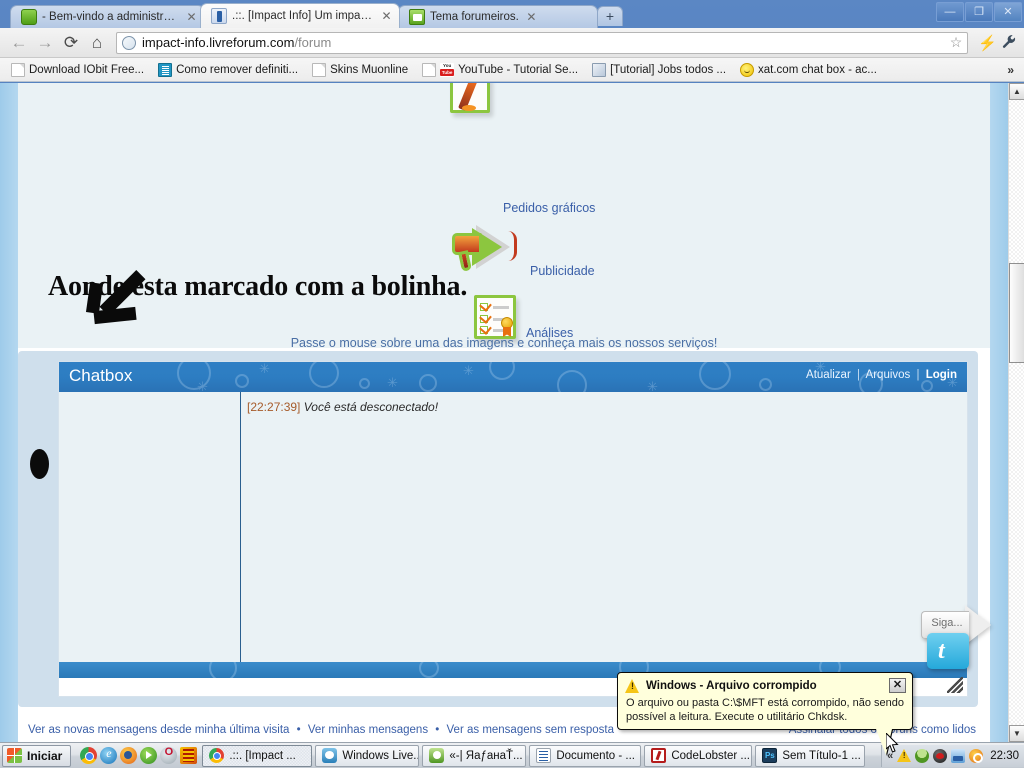 Image resolution: width=1024 pixels, height=768 pixels. I want to click on service-label: Publicidade, so click(562, 271).